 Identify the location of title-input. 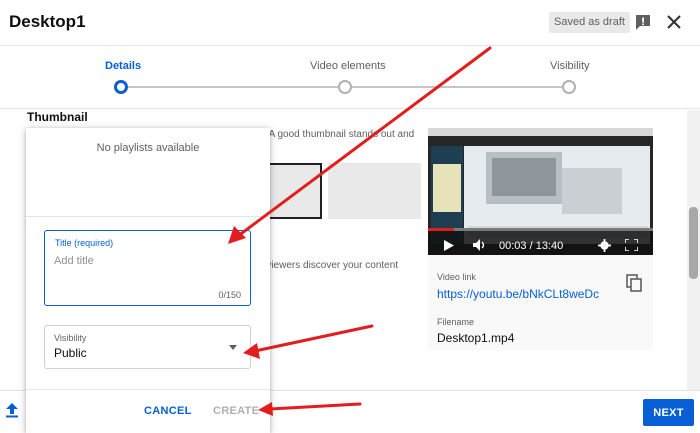
(148, 261).